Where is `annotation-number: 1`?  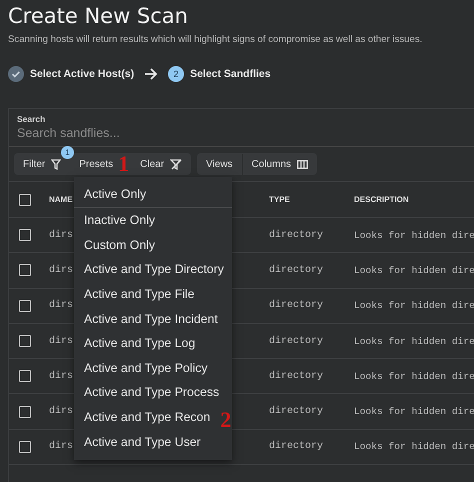 annotation-number: 1 is located at coordinates (124, 164).